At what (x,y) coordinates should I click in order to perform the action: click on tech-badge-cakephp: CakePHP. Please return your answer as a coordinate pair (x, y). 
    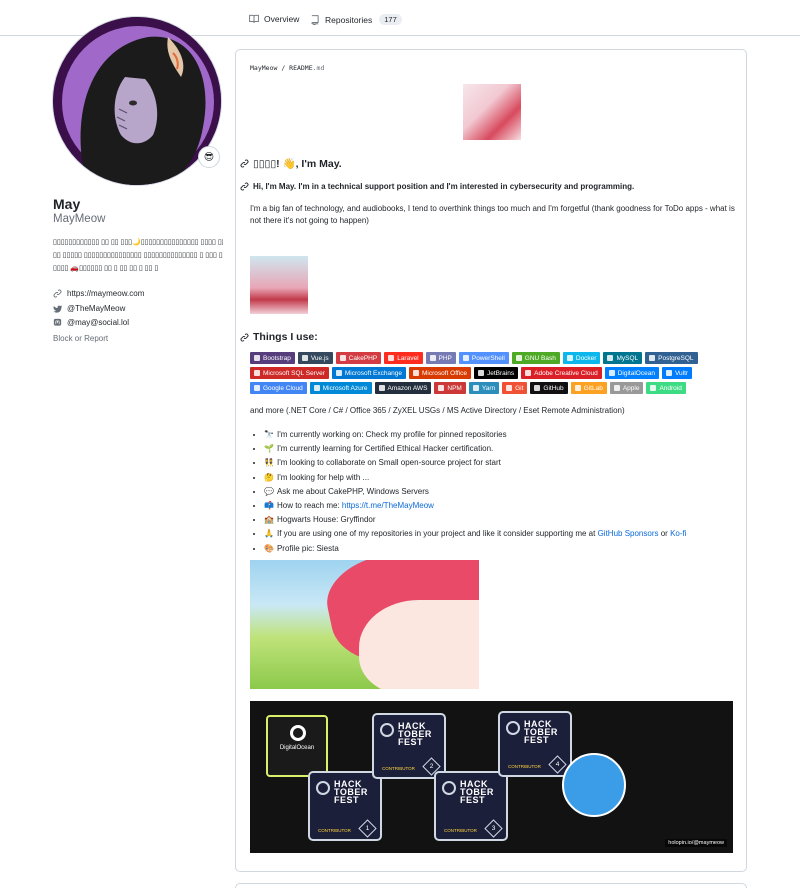
    Looking at the image, I should click on (358, 358).